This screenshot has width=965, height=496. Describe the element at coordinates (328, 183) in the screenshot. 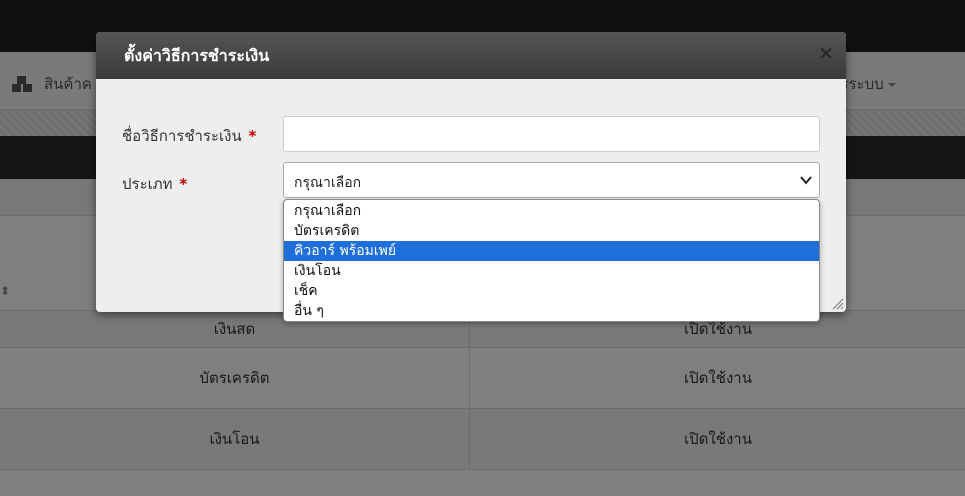

I see `payment-type-selected: กรุณาเลือก` at that location.